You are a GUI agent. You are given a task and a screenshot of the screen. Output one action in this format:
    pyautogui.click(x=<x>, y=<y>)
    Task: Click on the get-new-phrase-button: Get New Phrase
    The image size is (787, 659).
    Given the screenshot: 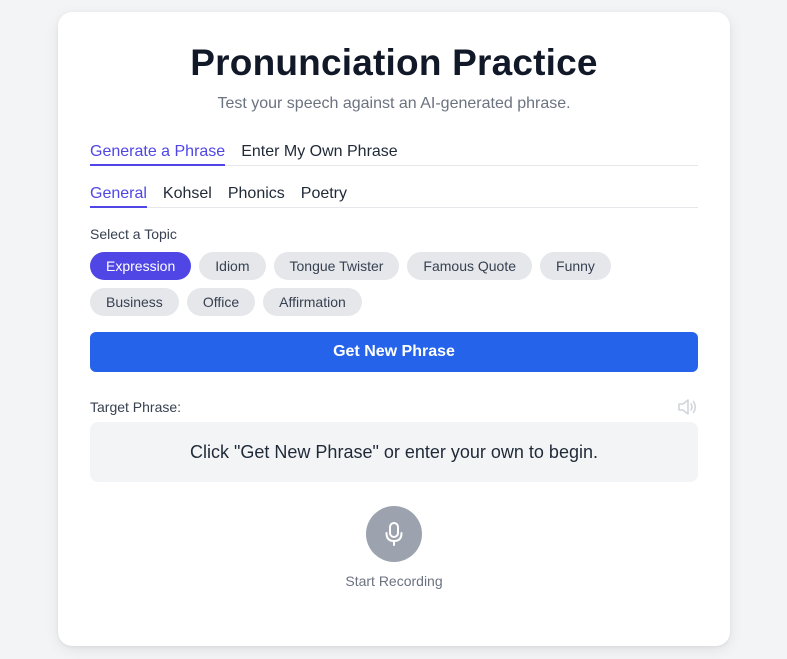 What is the action you would take?
    pyautogui.click(x=394, y=352)
    